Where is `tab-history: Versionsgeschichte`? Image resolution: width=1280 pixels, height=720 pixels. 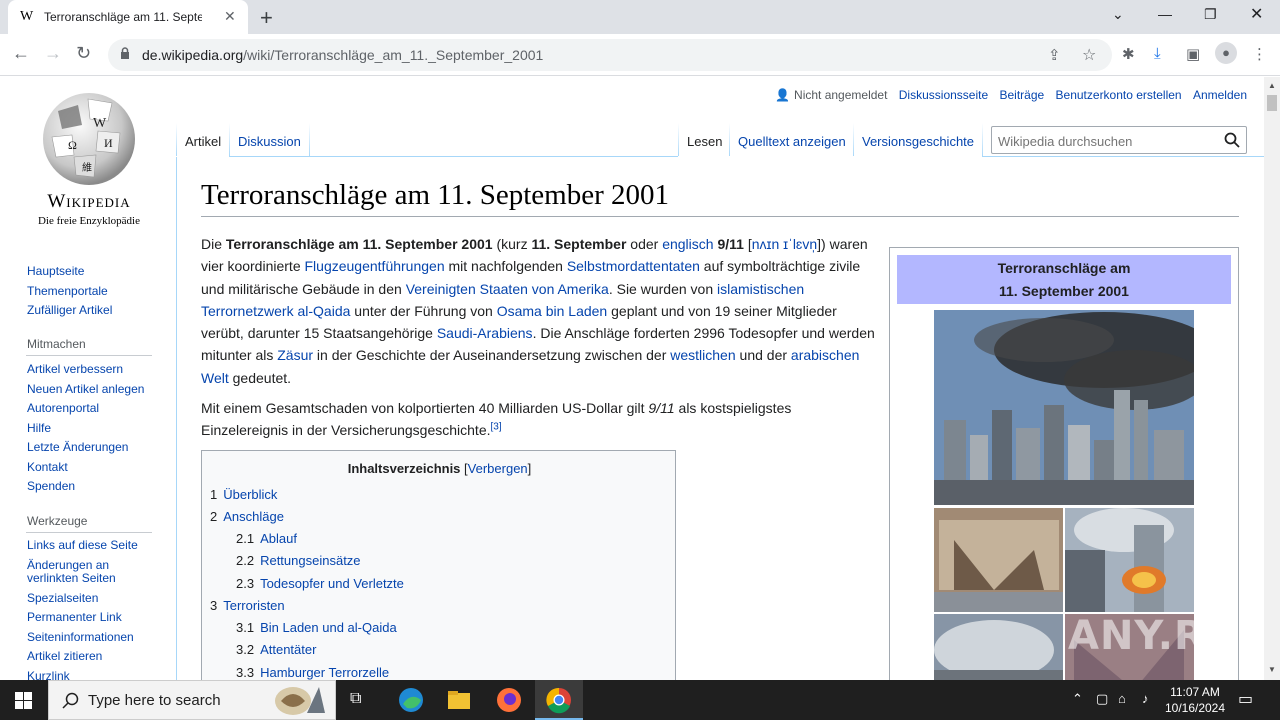
tab-history: Versionsgeschichte is located at coordinates (918, 145).